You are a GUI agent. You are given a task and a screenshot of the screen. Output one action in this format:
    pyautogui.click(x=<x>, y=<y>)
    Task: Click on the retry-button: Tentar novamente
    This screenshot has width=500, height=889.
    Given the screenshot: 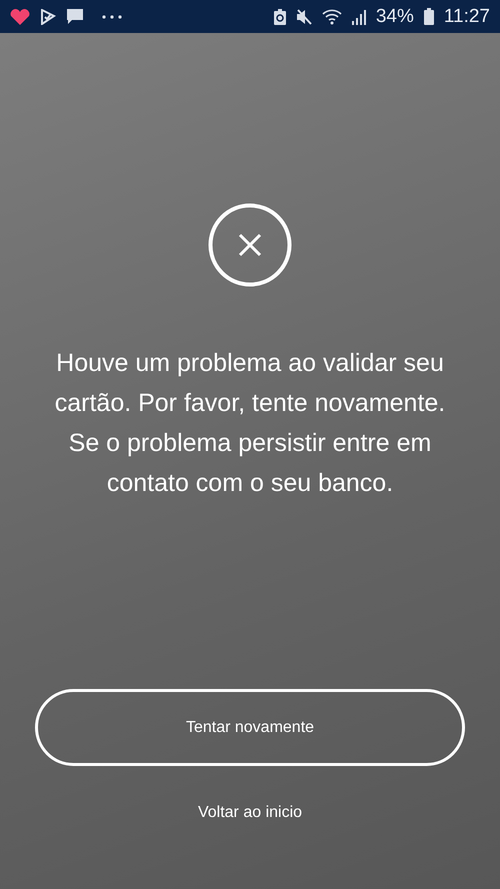 What is the action you would take?
    pyautogui.click(x=250, y=727)
    